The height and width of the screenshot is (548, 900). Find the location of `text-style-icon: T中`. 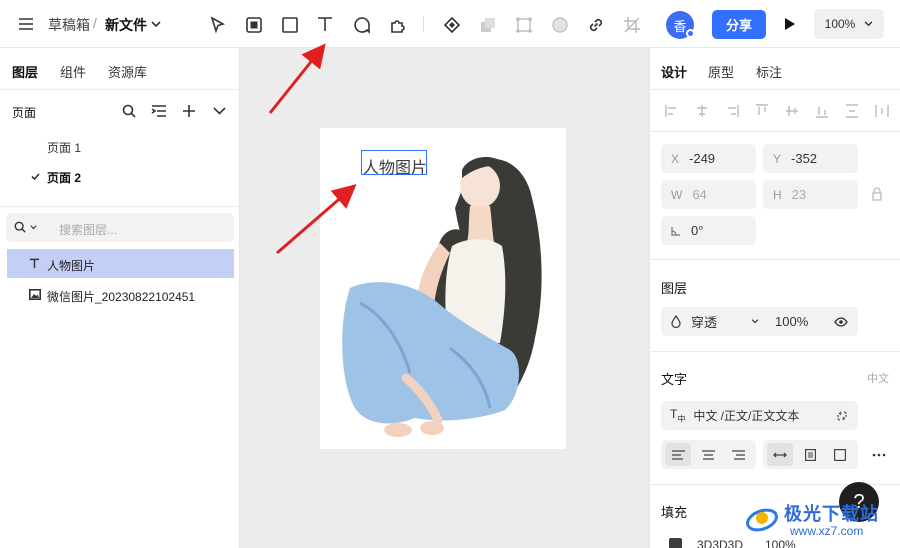

text-style-icon: T中 is located at coordinates (678, 415).